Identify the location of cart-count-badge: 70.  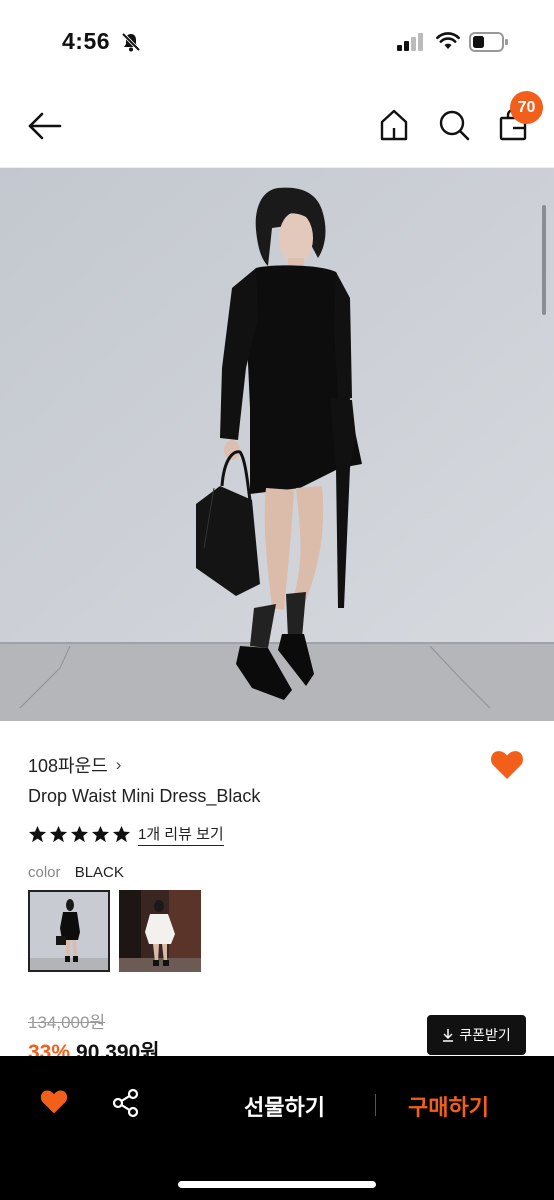
(526, 107).